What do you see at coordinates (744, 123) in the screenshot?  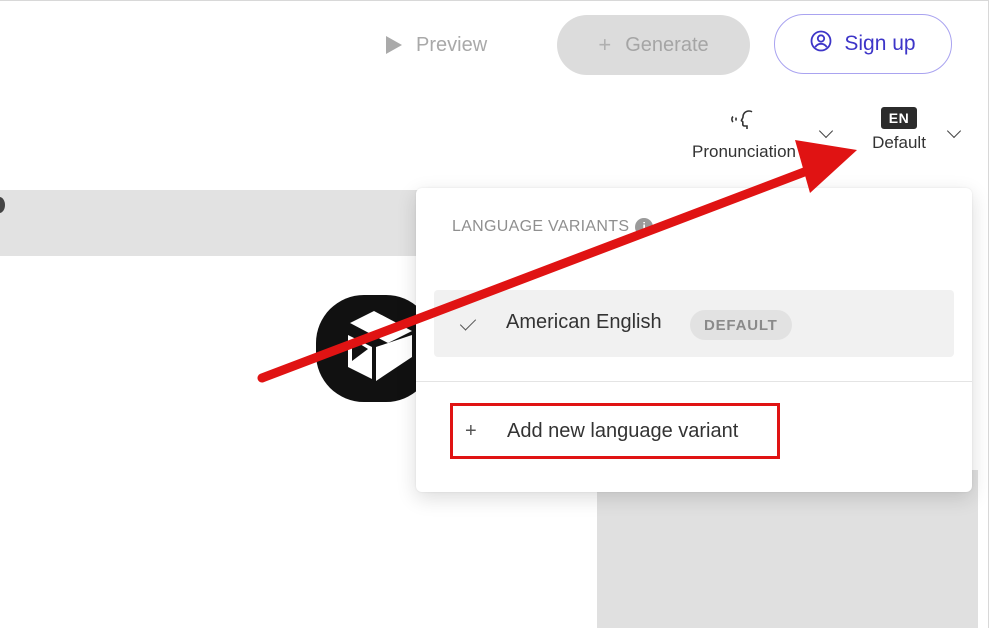 I see `speaking-head-icon` at bounding box center [744, 123].